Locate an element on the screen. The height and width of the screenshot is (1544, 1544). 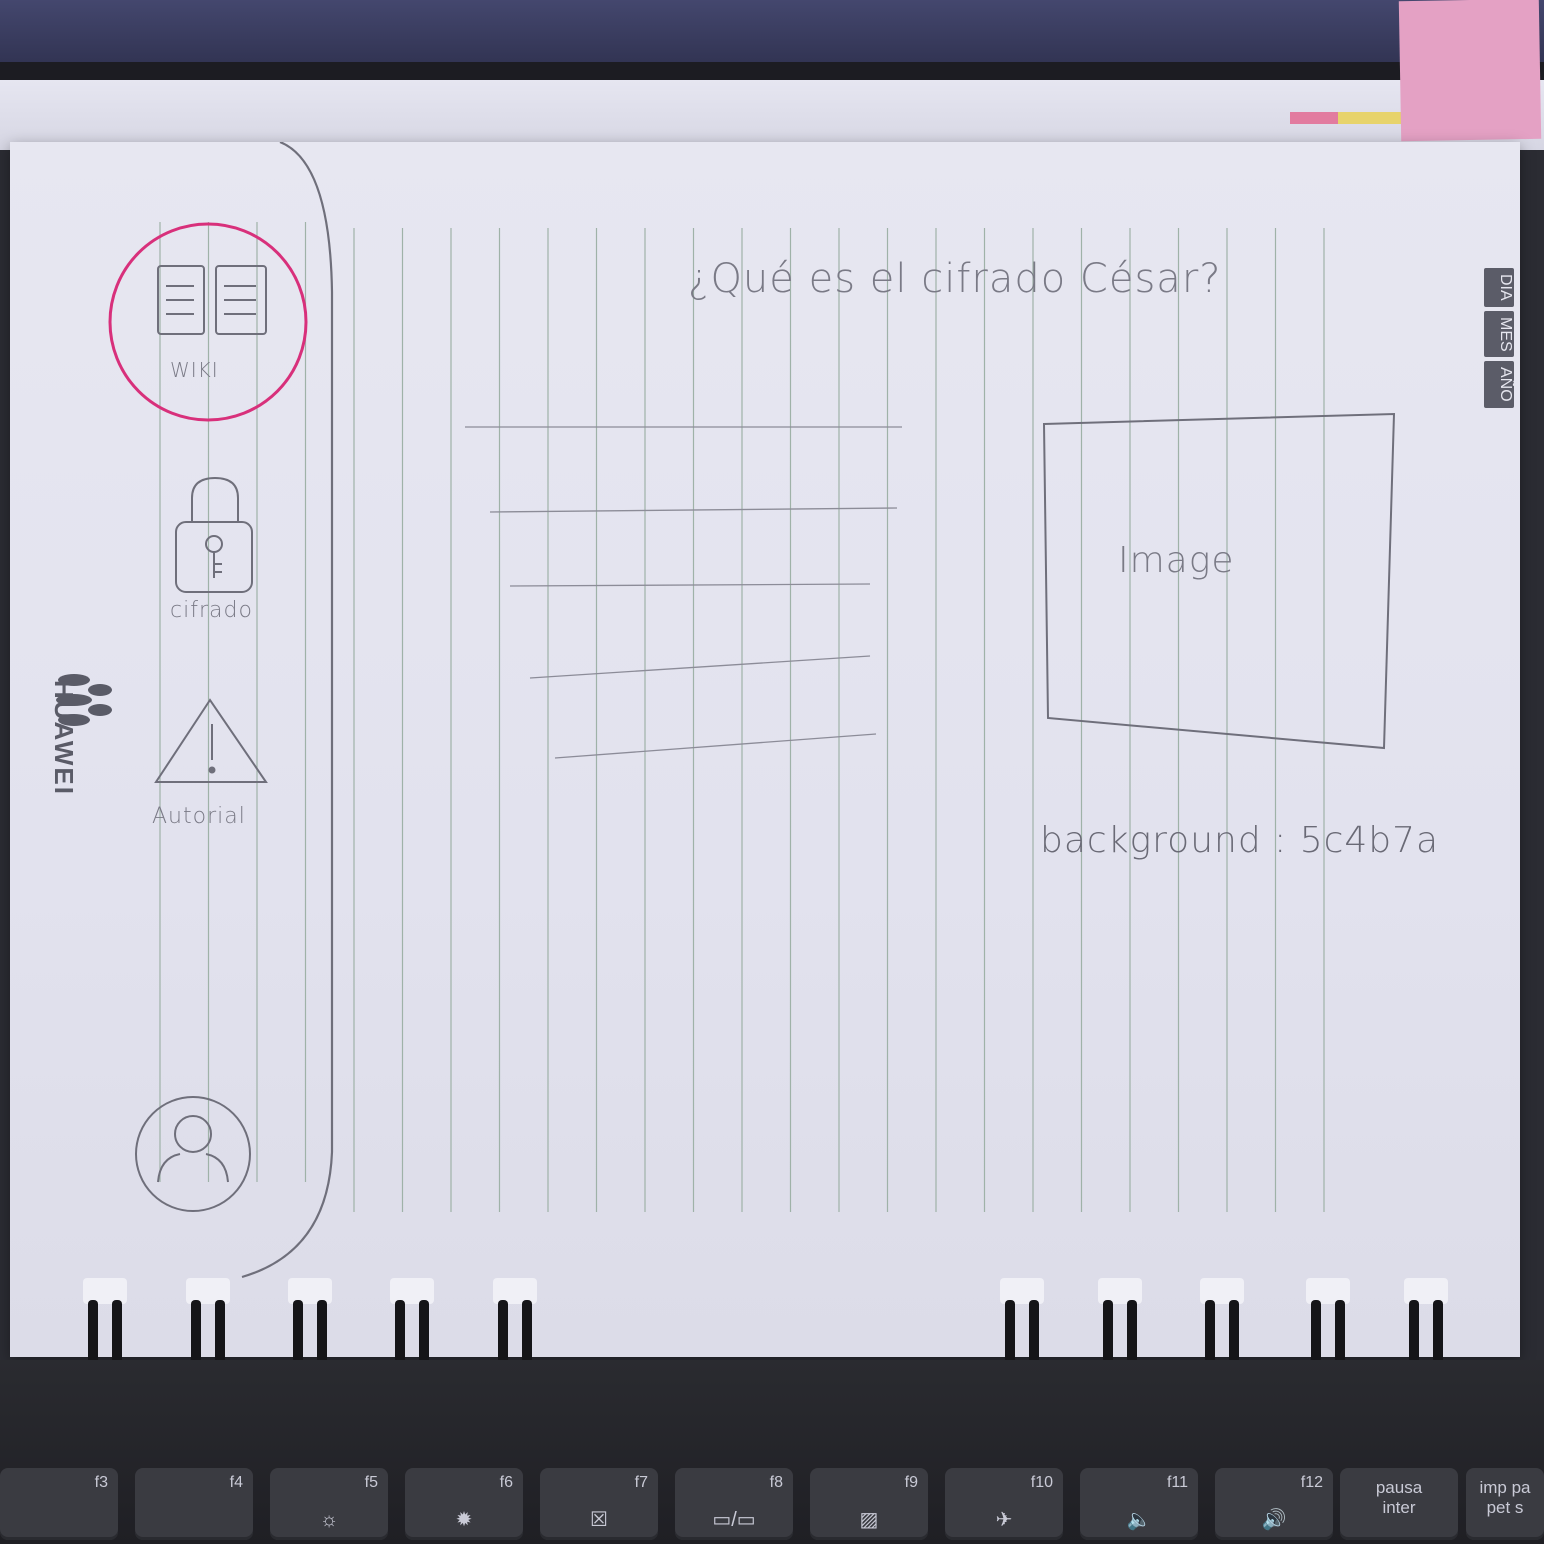
key-symbol-icon: ☼ is located at coordinates (329, 1520).